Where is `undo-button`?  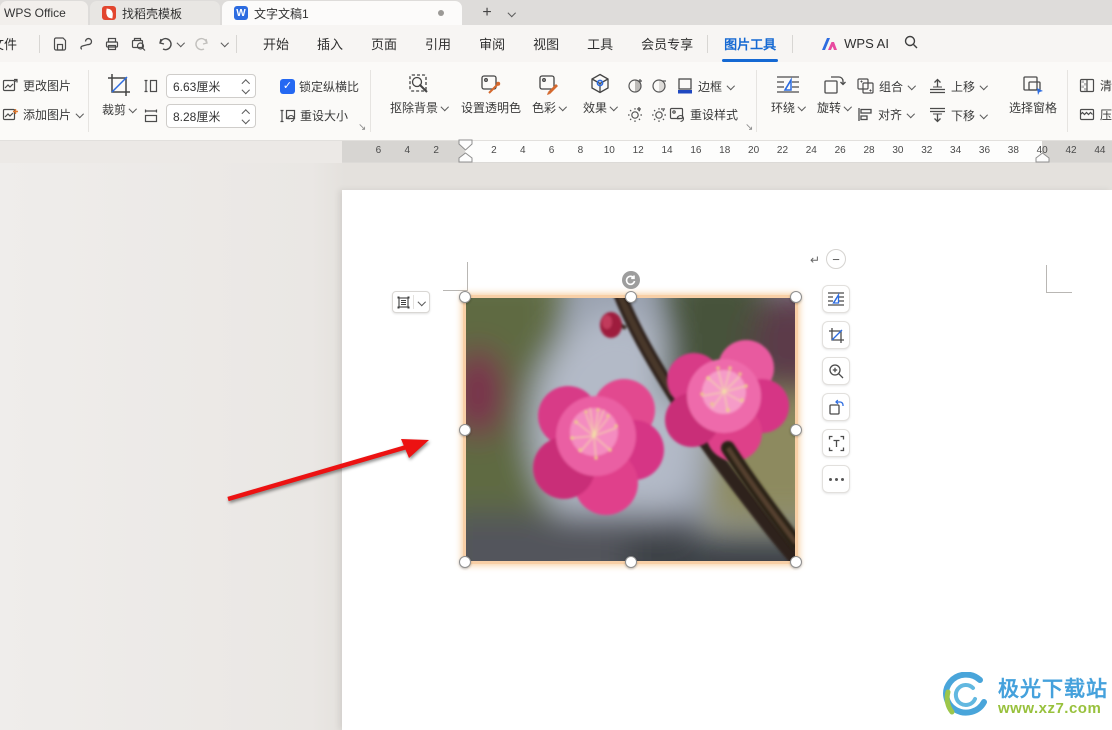
undo-button is located at coordinates (170, 44).